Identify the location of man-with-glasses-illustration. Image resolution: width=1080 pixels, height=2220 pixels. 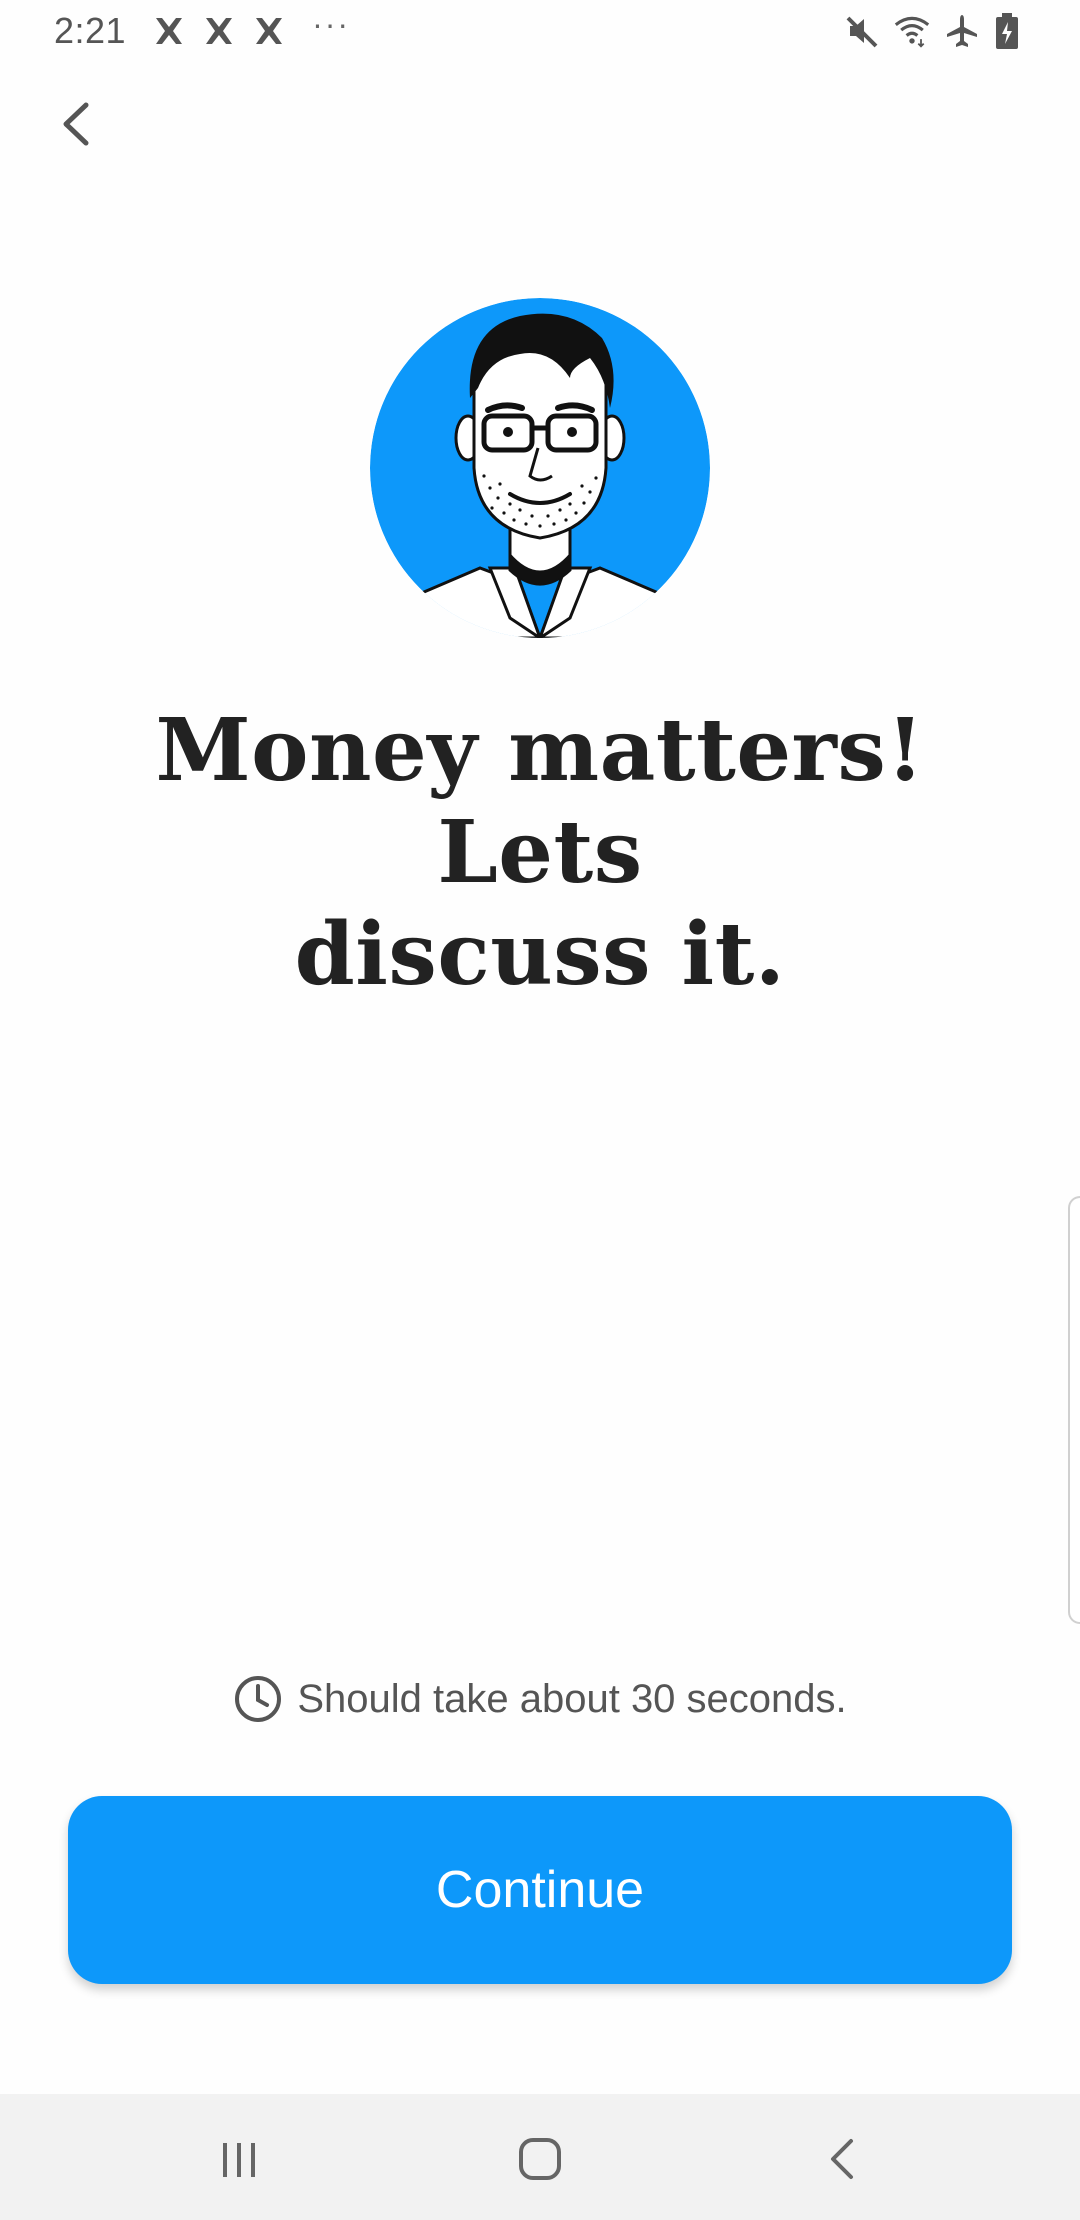
(540, 468).